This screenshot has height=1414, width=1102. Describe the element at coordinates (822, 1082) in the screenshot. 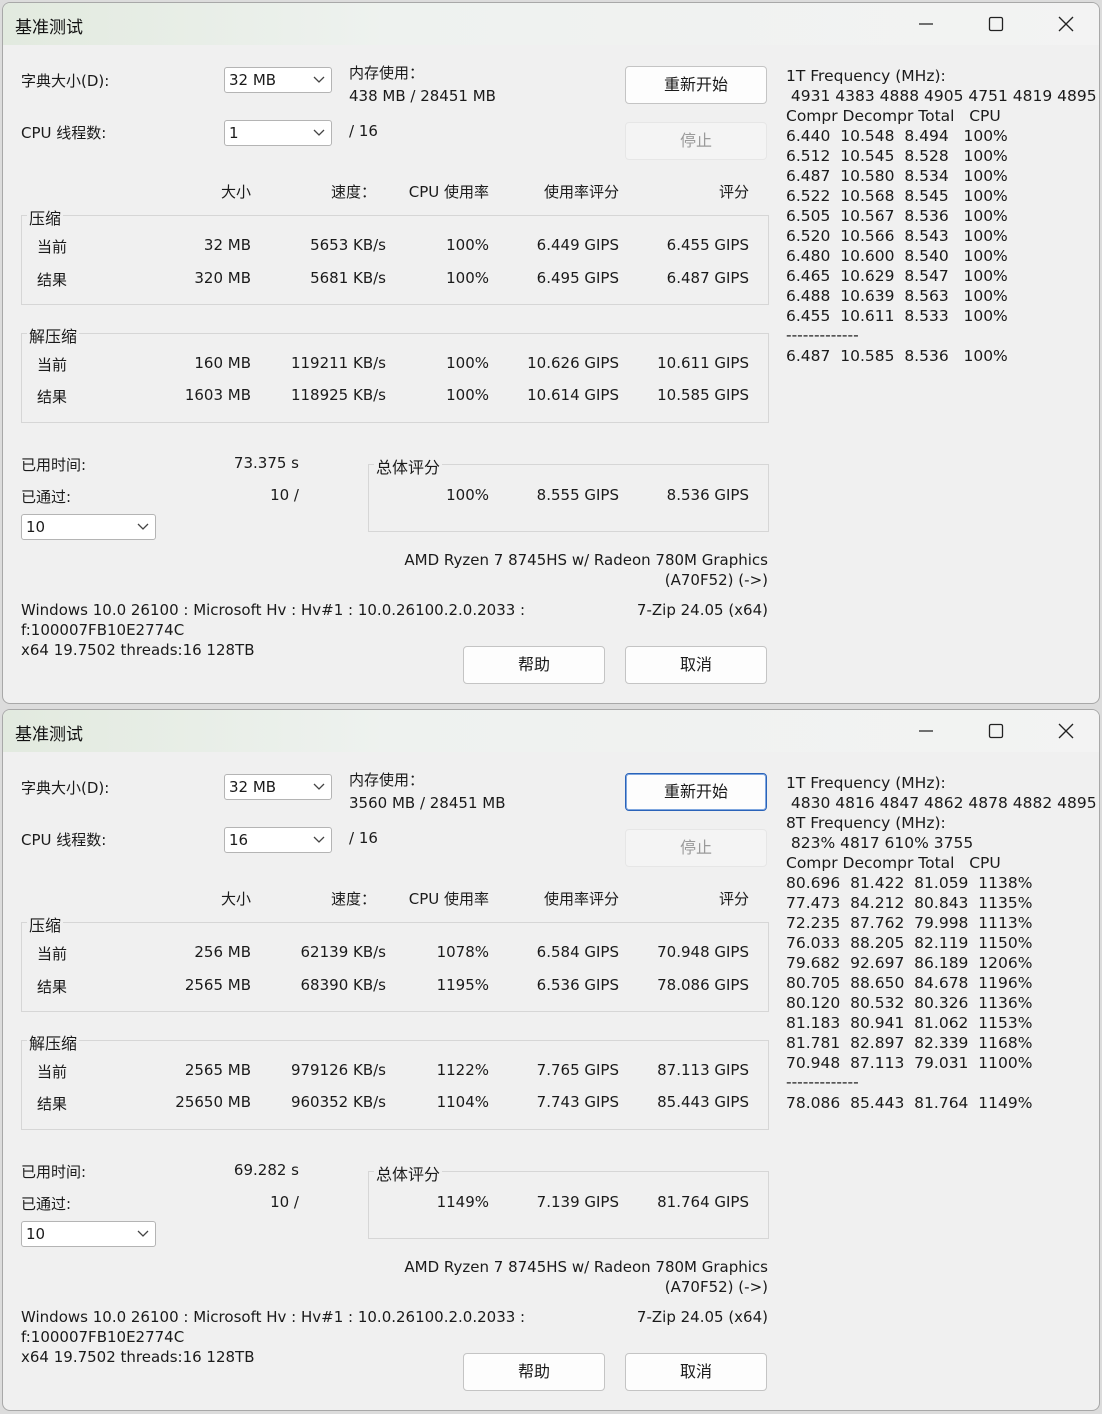

I see `results-log-line: -------------` at that location.